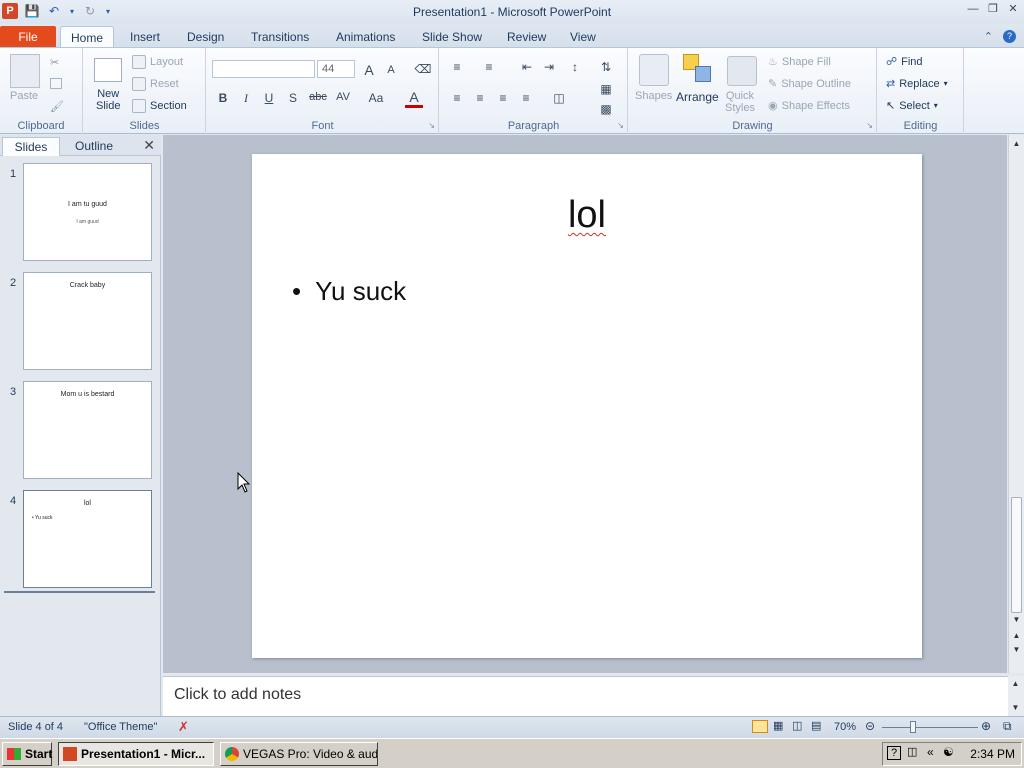 This screenshot has height=768, width=1024. I want to click on tab-file: File, so click(28, 37).